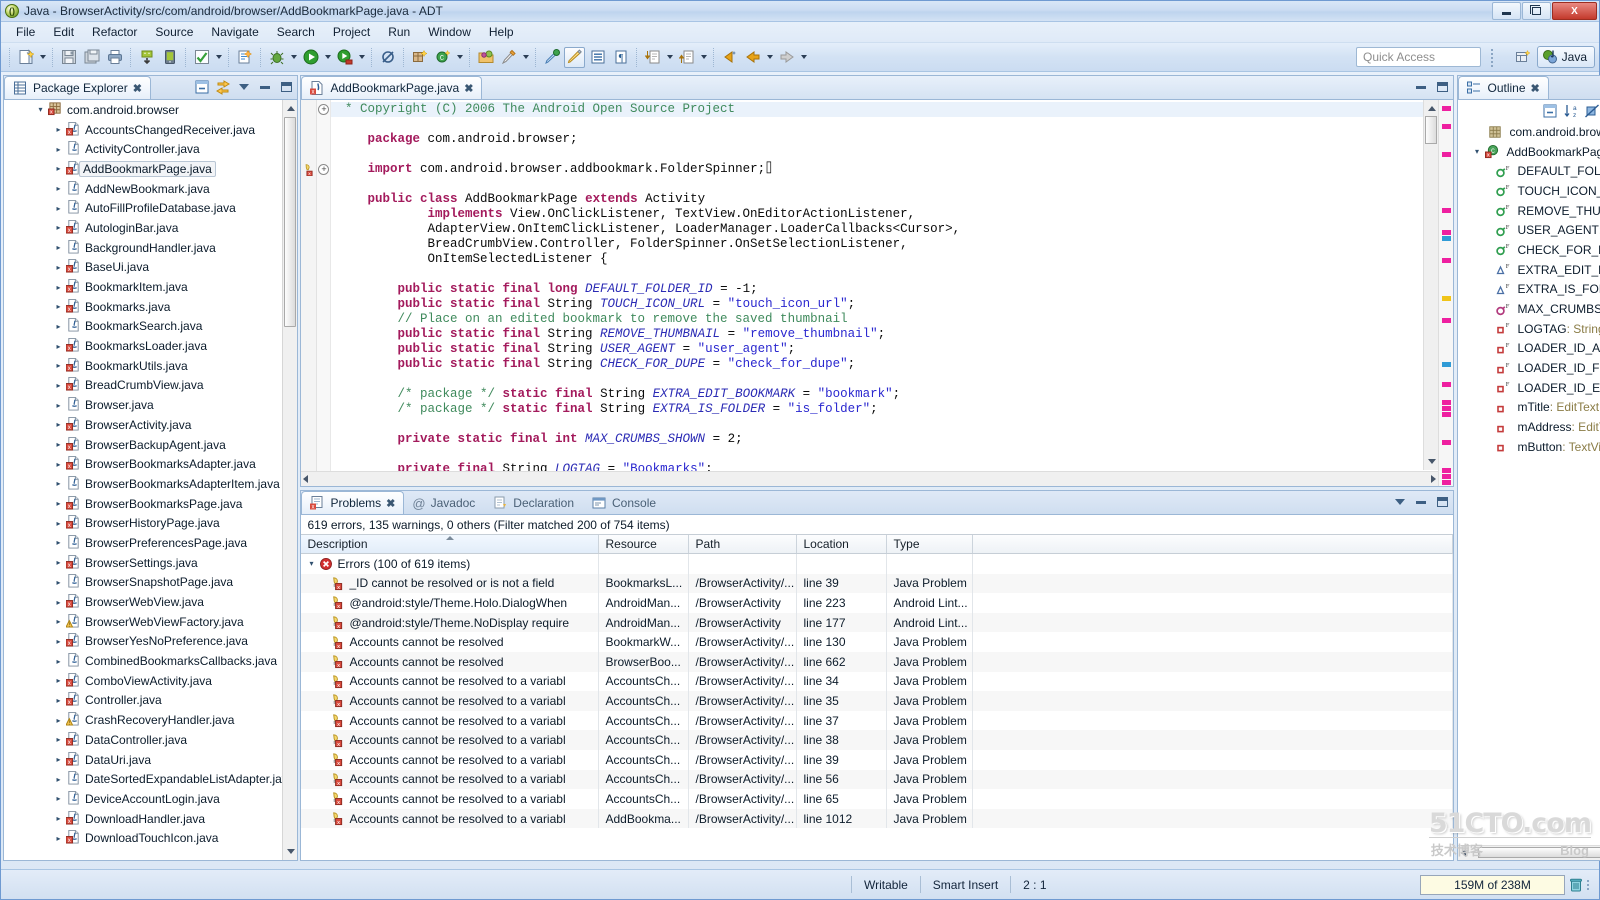  I want to click on outline-member-row: FLOADER_ID_ACCOUNTS : int, so click(1529, 349).